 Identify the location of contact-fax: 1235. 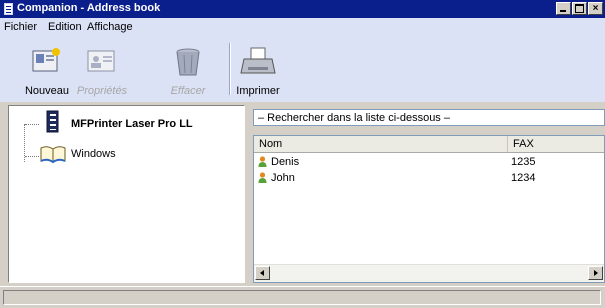
(523, 162).